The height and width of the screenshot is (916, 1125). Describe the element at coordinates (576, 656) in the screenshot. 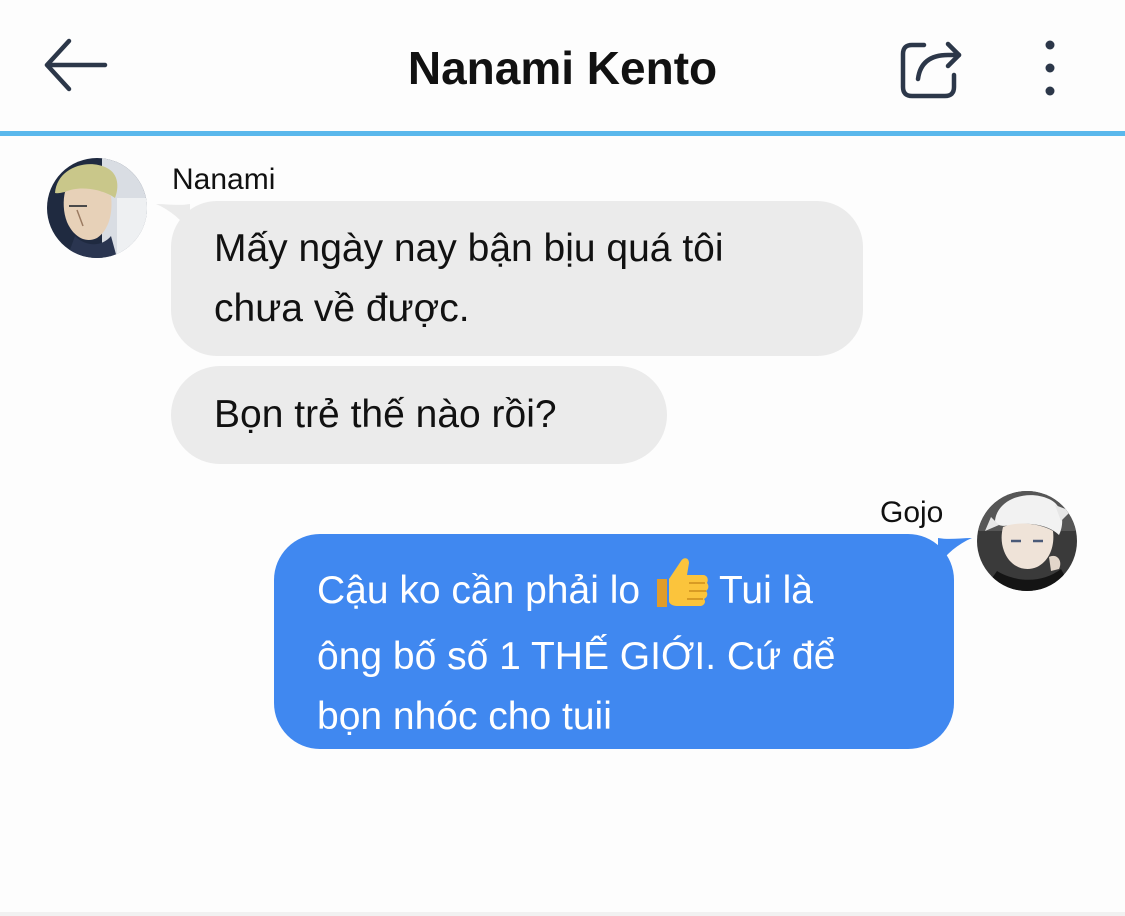

I see `message-text-line: ông bố số 1 THẾ GIỚI. Cứ để` at that location.